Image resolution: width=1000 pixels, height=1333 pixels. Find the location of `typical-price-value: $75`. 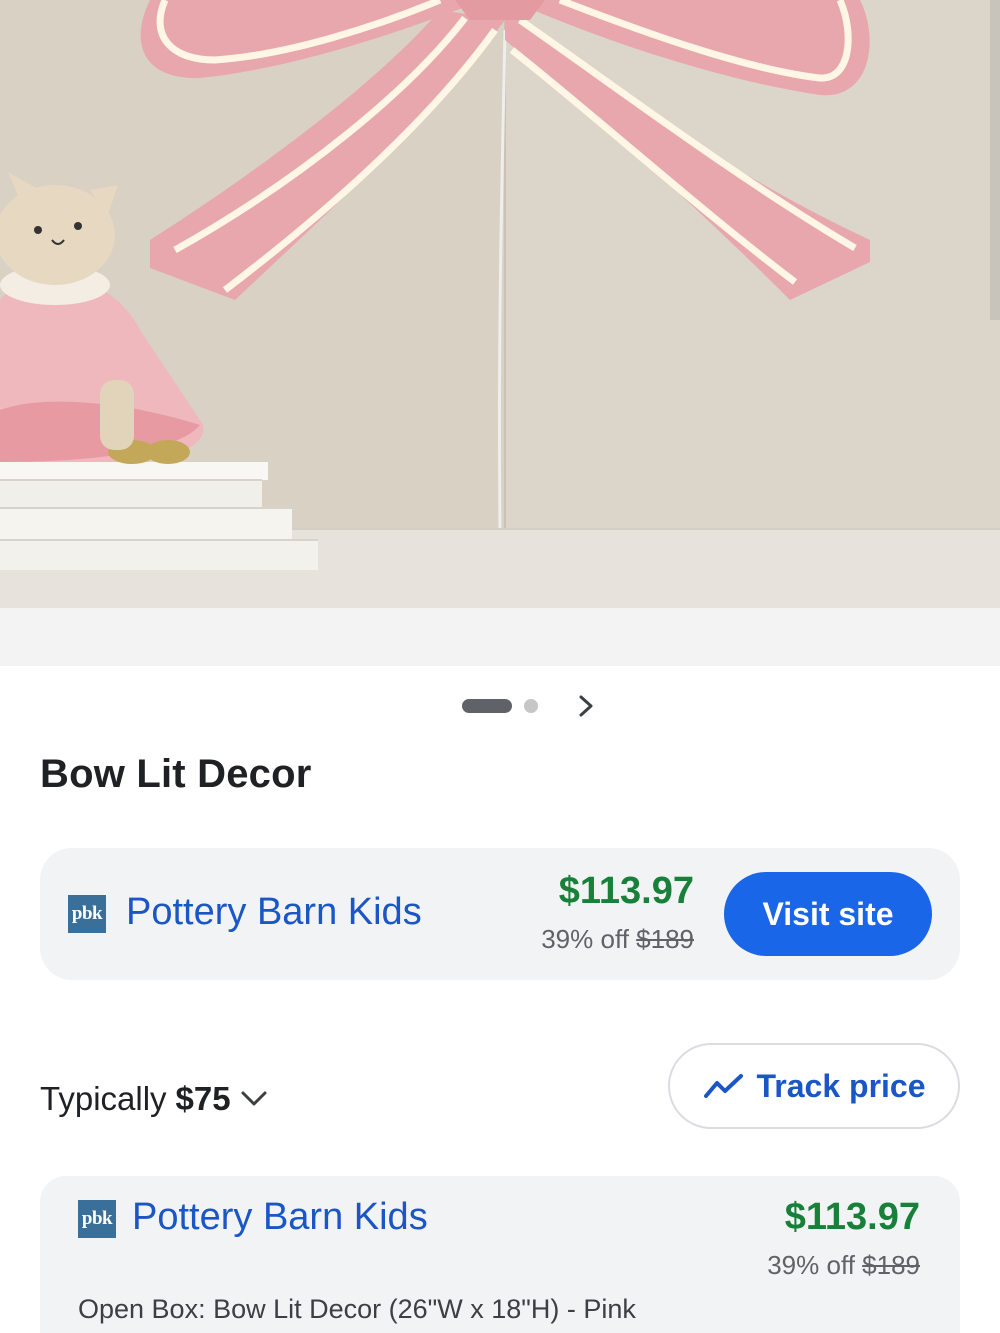

typical-price-value: $75 is located at coordinates (203, 1098).